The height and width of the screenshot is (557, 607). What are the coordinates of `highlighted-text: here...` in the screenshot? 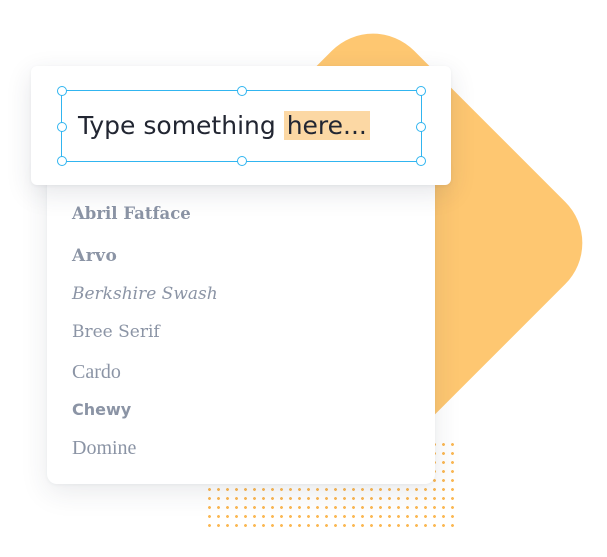 It's located at (326, 125).